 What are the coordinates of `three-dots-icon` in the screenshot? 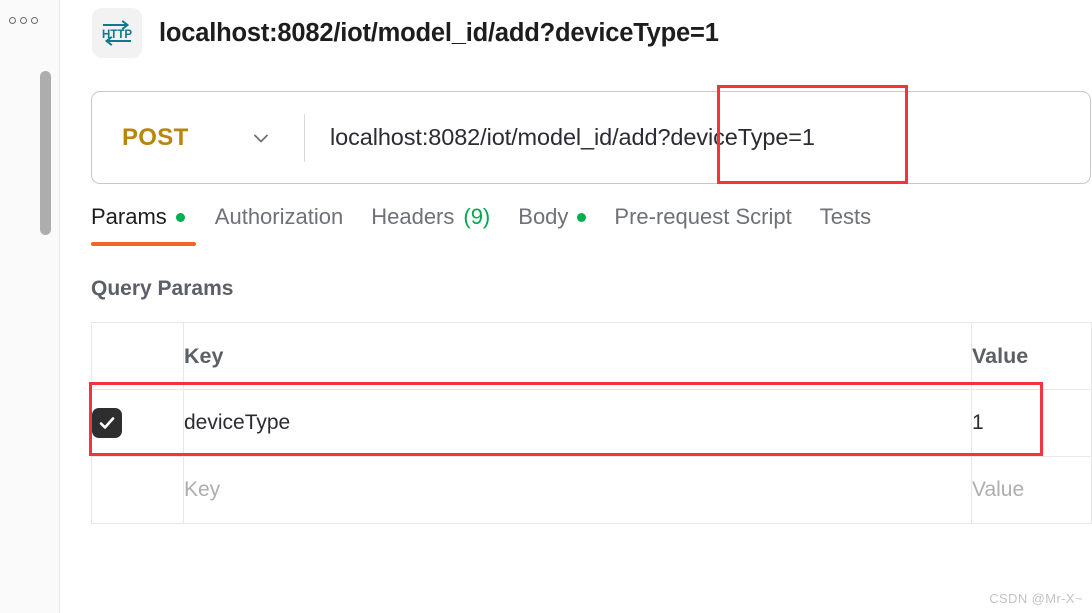 It's located at (23, 20).